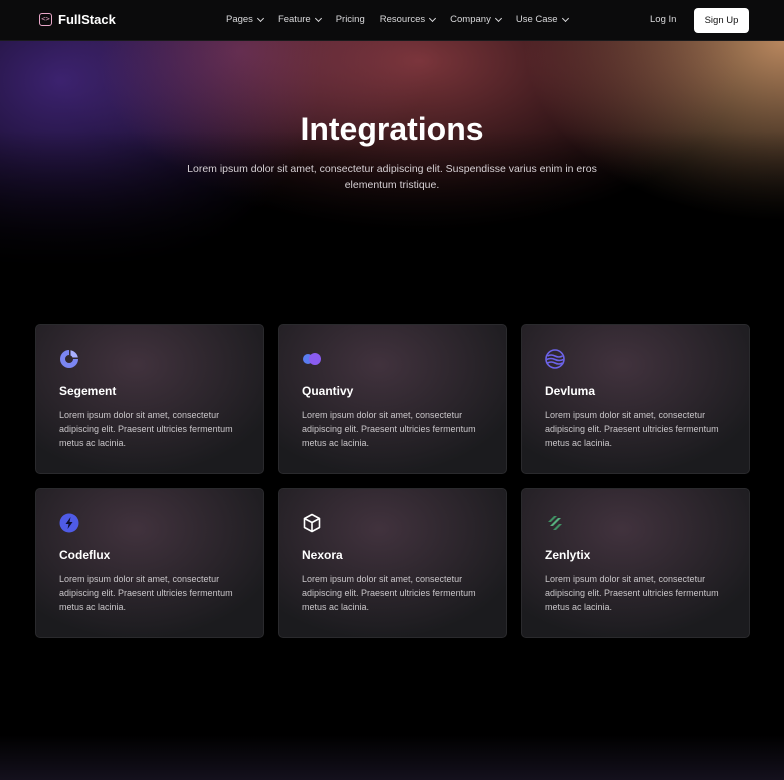 The image size is (784, 780). What do you see at coordinates (392, 129) in the screenshot?
I see `page-title: Integrations` at bounding box center [392, 129].